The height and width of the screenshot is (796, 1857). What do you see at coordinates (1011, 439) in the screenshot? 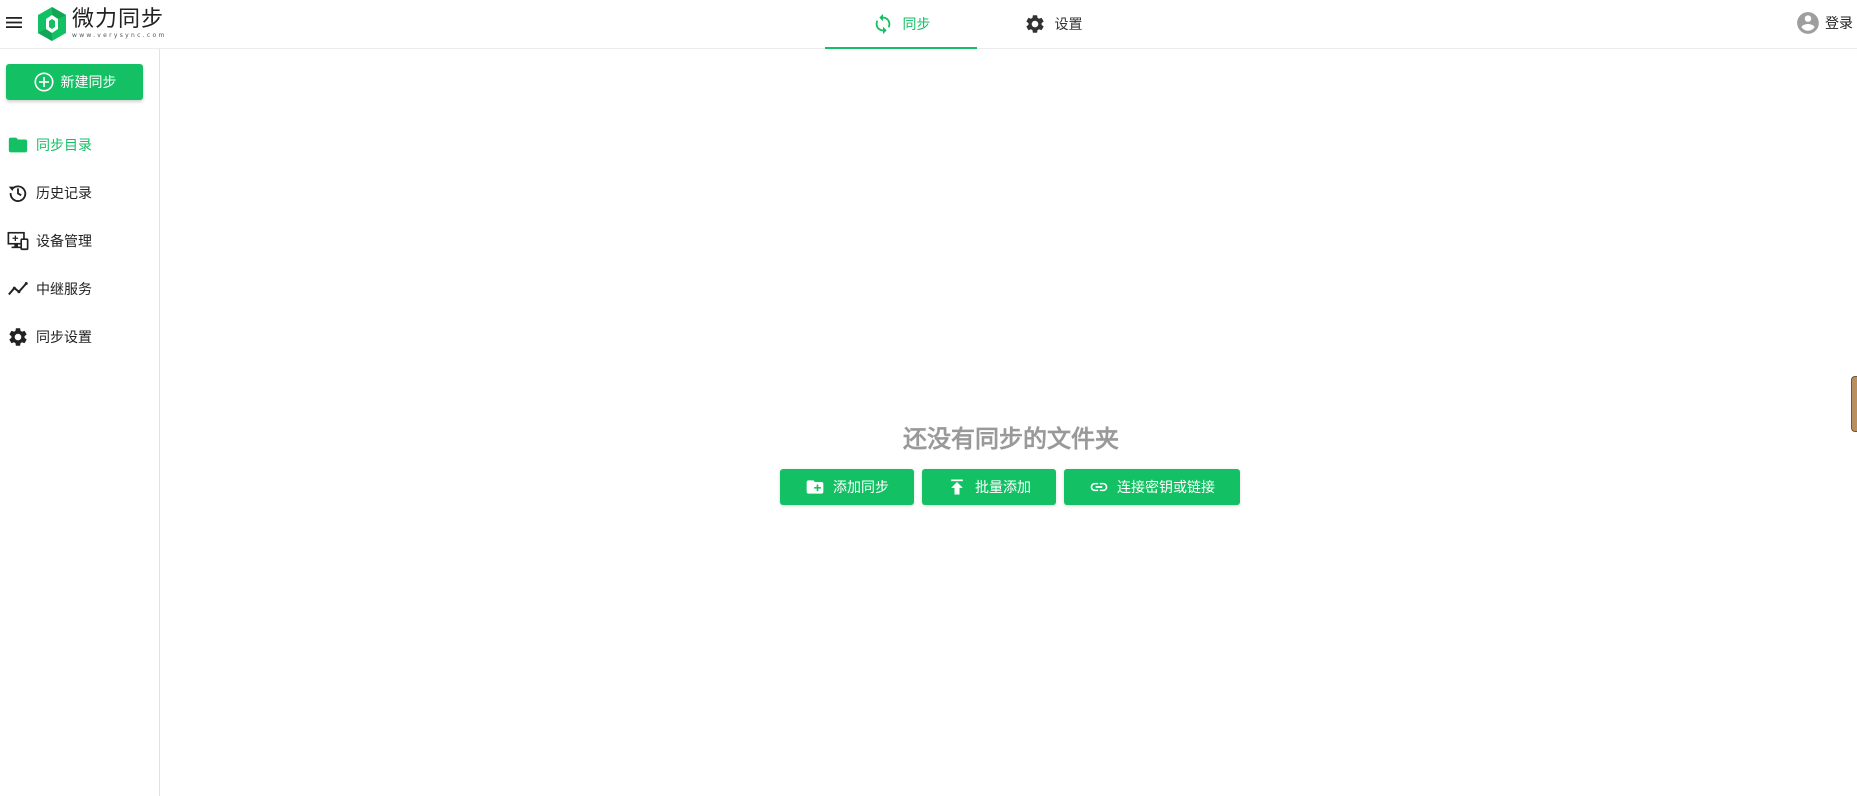
I see `empty-state-title: 还没有同步的文件夹` at bounding box center [1011, 439].